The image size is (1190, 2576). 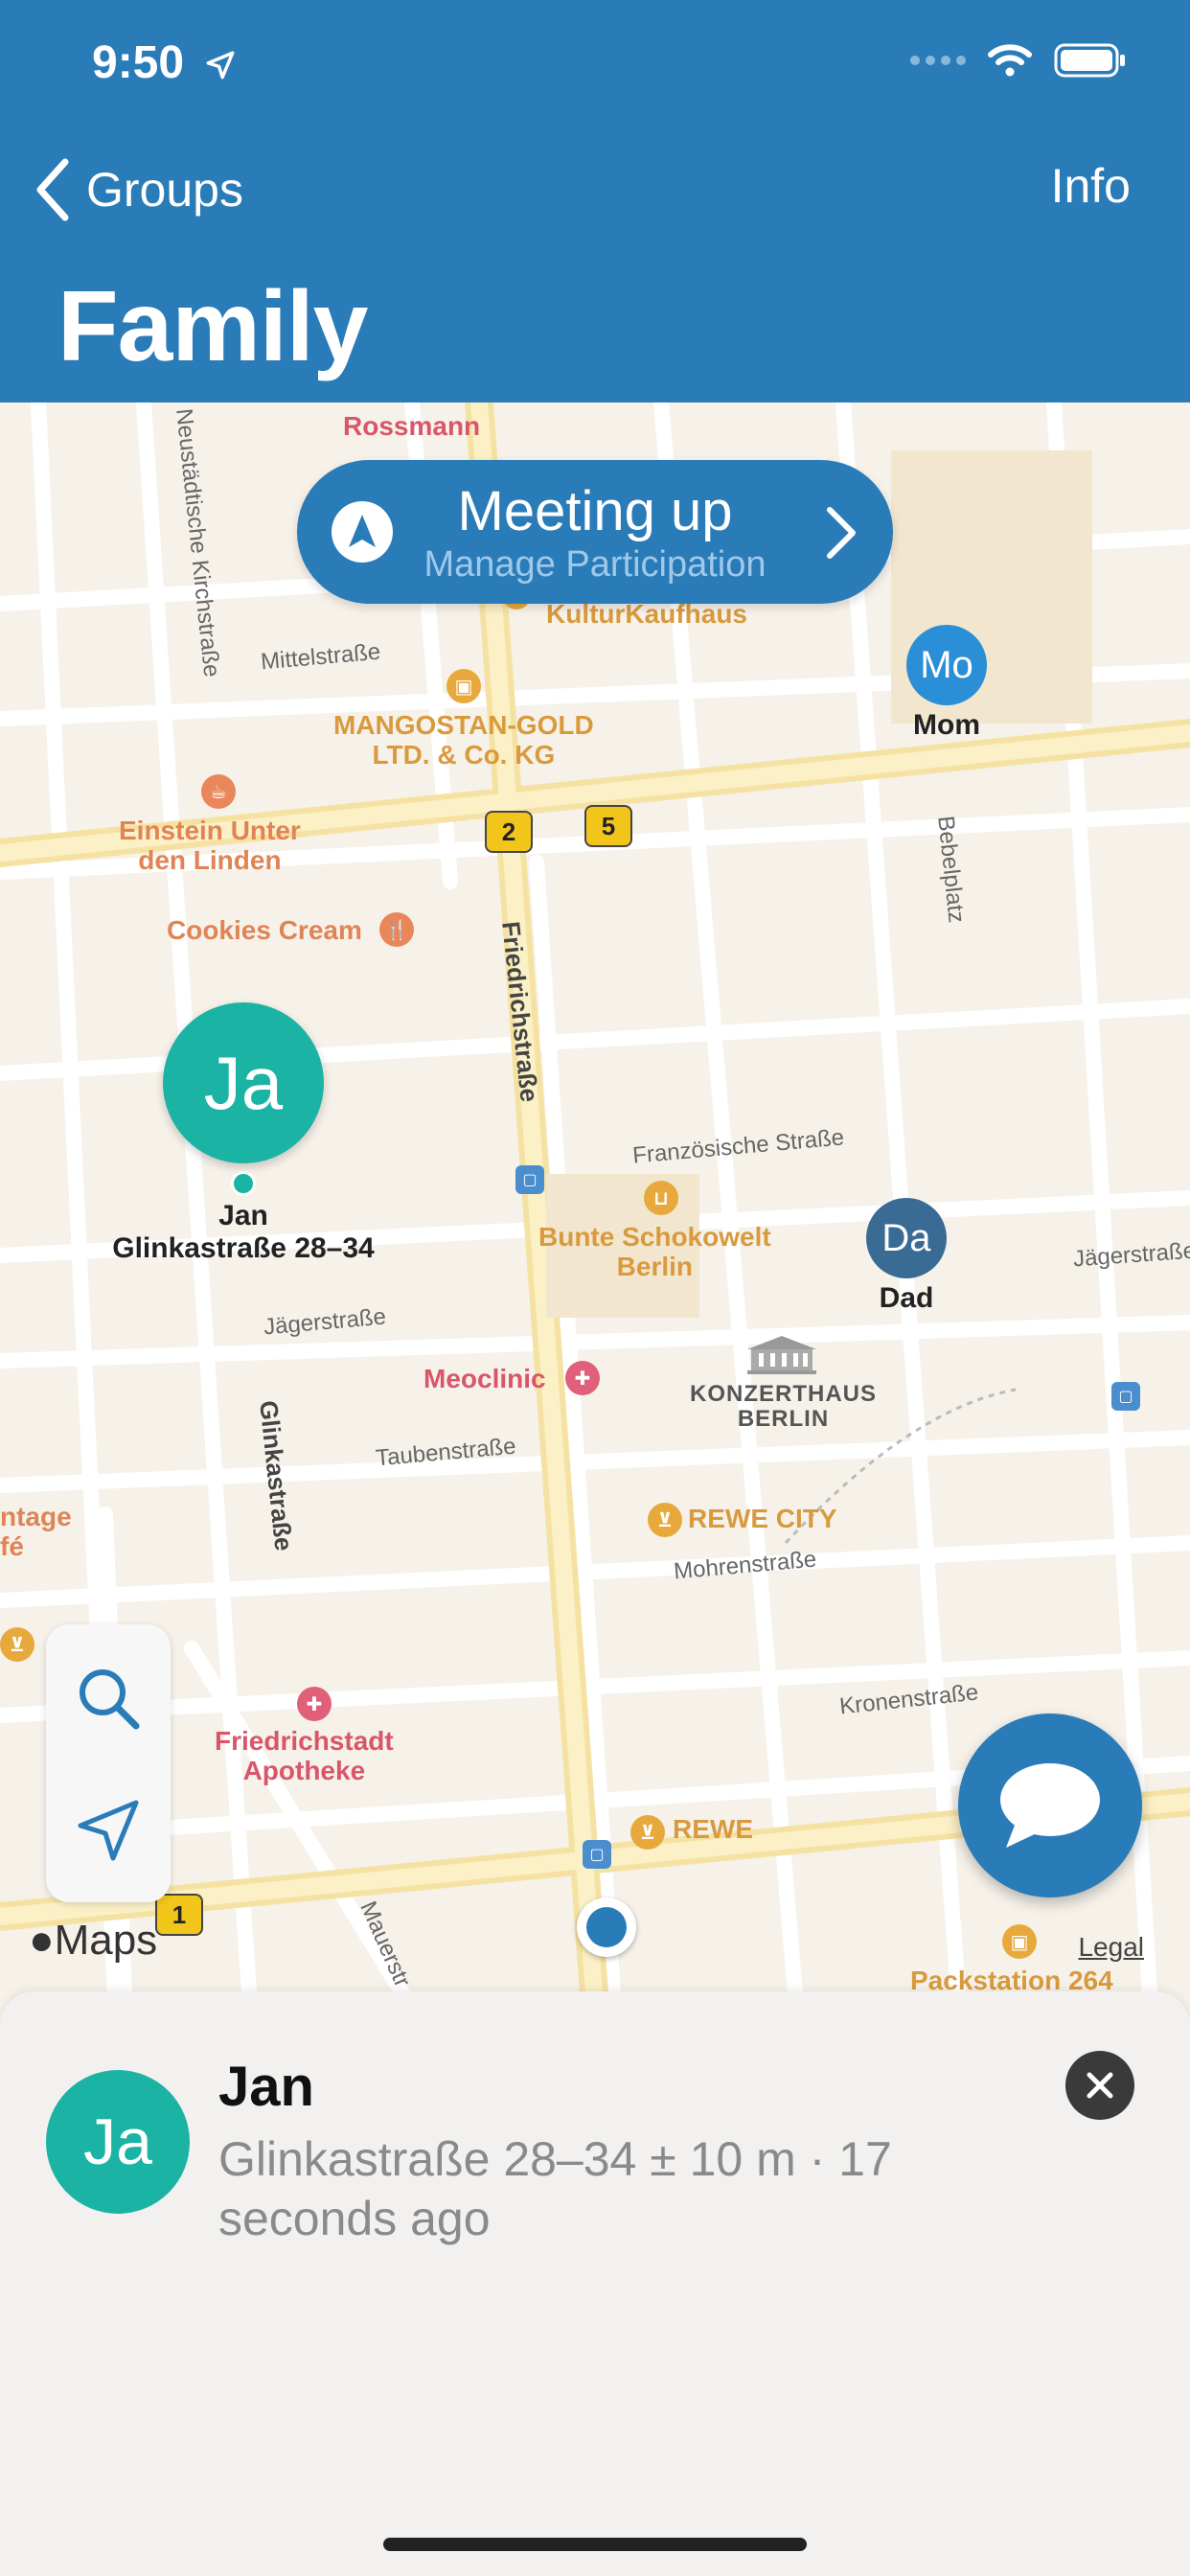 What do you see at coordinates (210, 846) in the screenshot?
I see `poi-einstein: Einstein Unter den Linden` at bounding box center [210, 846].